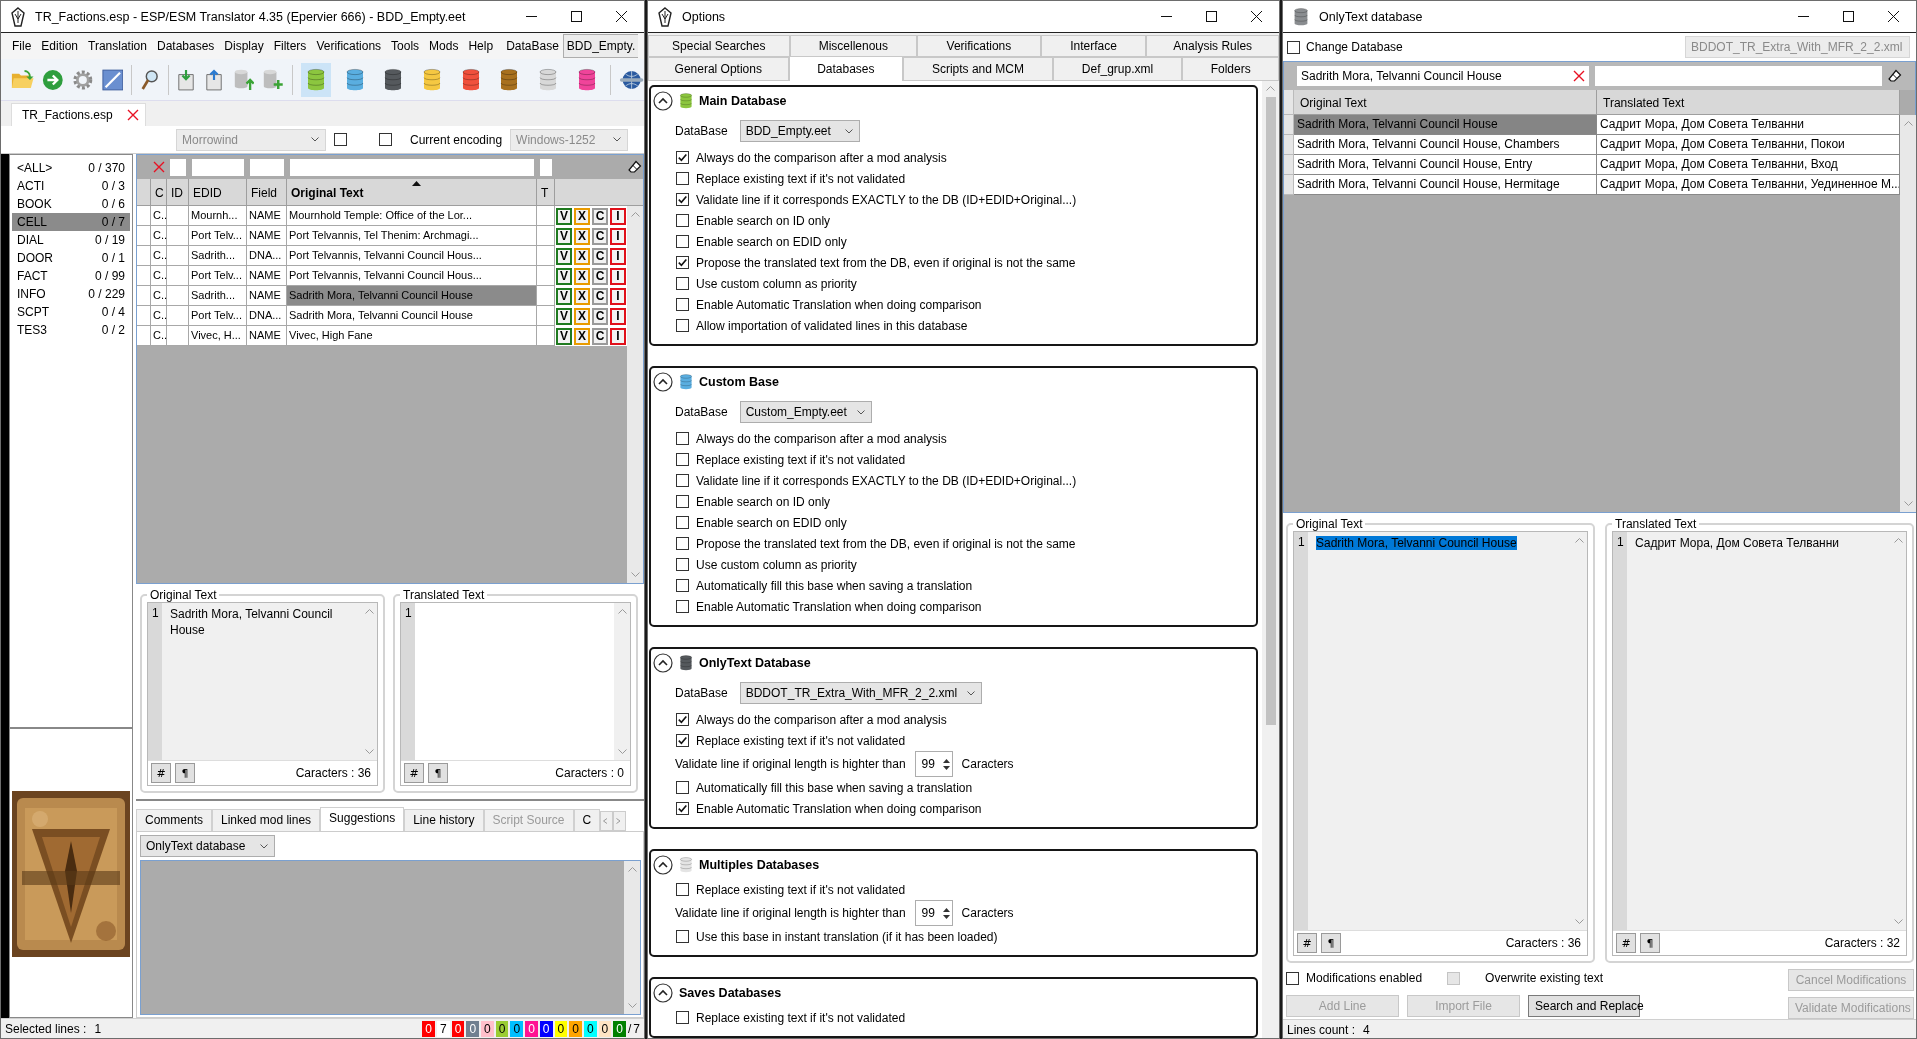 The height and width of the screenshot is (1039, 1917). Describe the element at coordinates (1117, 69) in the screenshot. I see `tab: Def_grup.xml` at that location.